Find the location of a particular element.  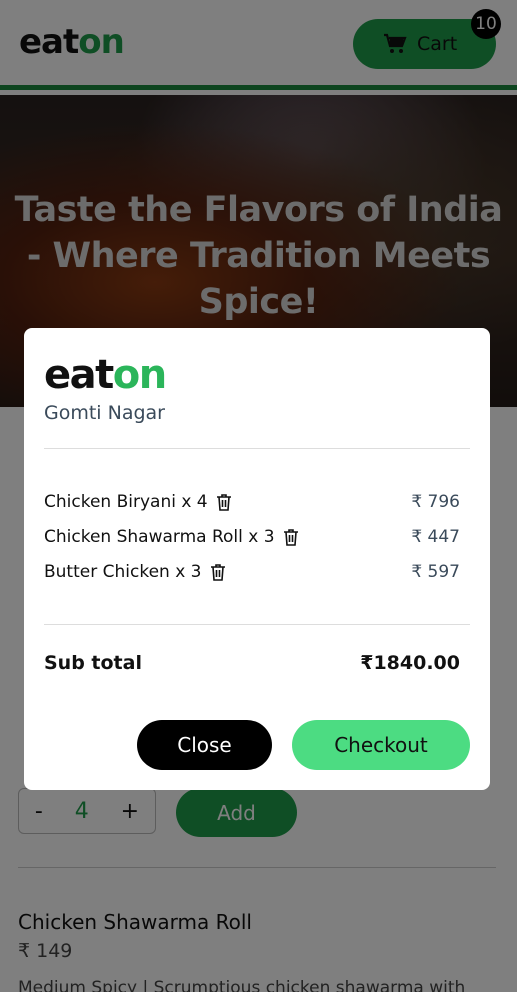

cart-line-item: Chicken Biryani x 4 ₹ 796 is located at coordinates (252, 502).